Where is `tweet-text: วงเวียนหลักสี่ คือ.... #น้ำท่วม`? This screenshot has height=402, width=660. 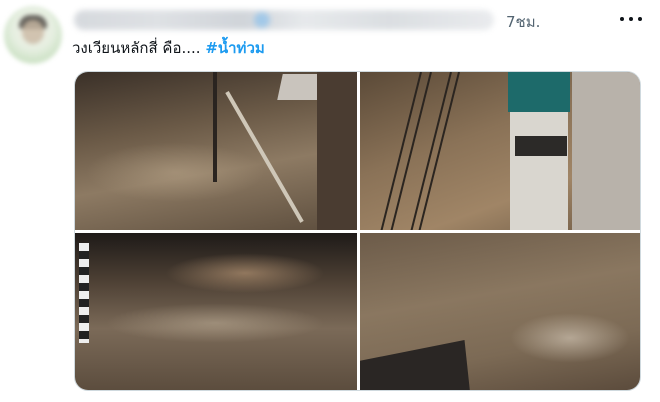
tweet-text: วงเวียนหลักสี่ คือ.... #น้ำท่วม is located at coordinates (168, 48).